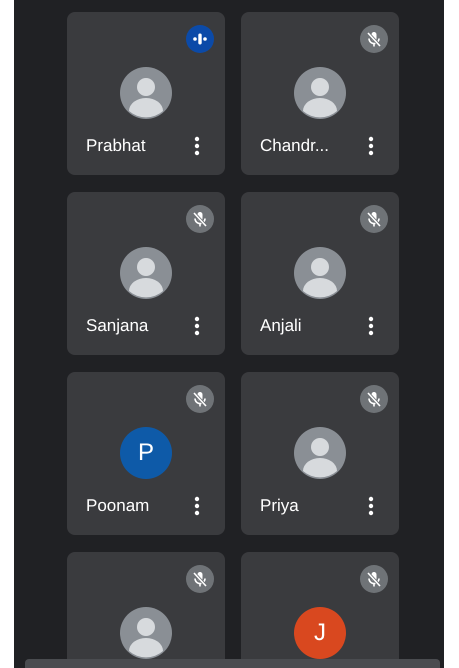 This screenshot has width=459, height=668. Describe the element at coordinates (281, 326) in the screenshot. I see `participant-name: Anjali` at that location.